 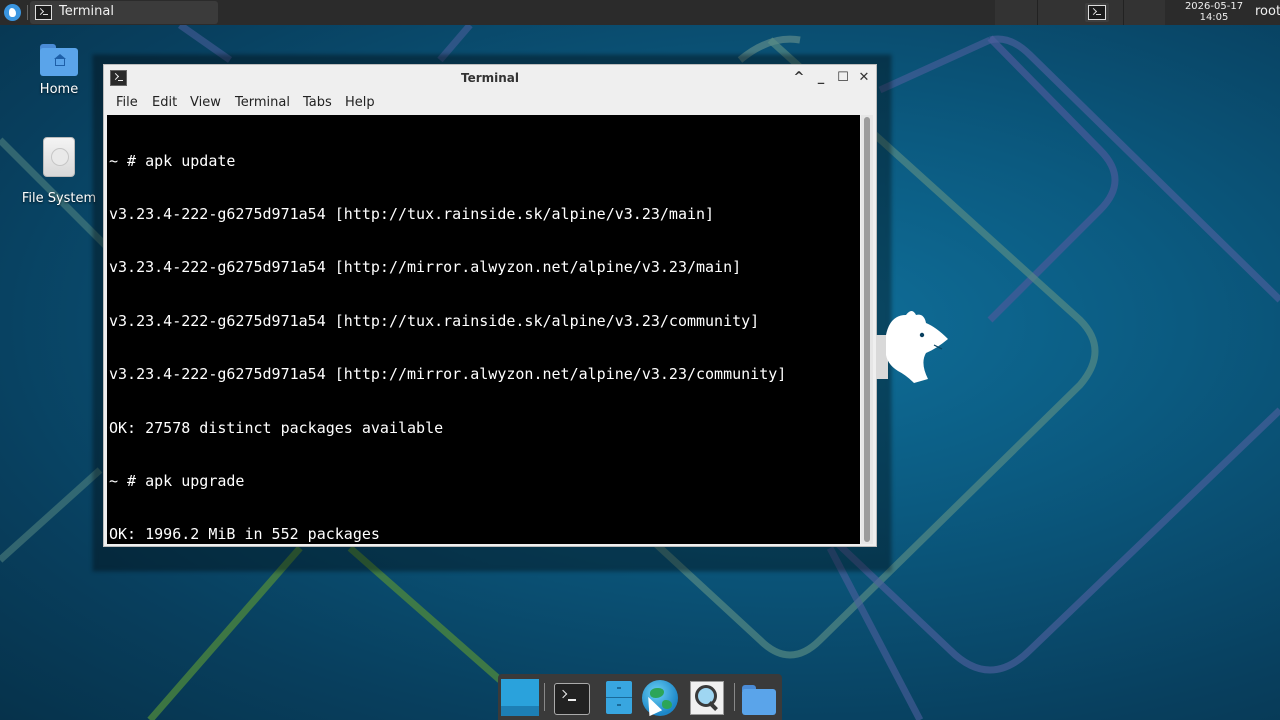 What do you see at coordinates (640, 12) in the screenshot?
I see `top-panel: Terminal 2026-05-17 14:05 root` at bounding box center [640, 12].